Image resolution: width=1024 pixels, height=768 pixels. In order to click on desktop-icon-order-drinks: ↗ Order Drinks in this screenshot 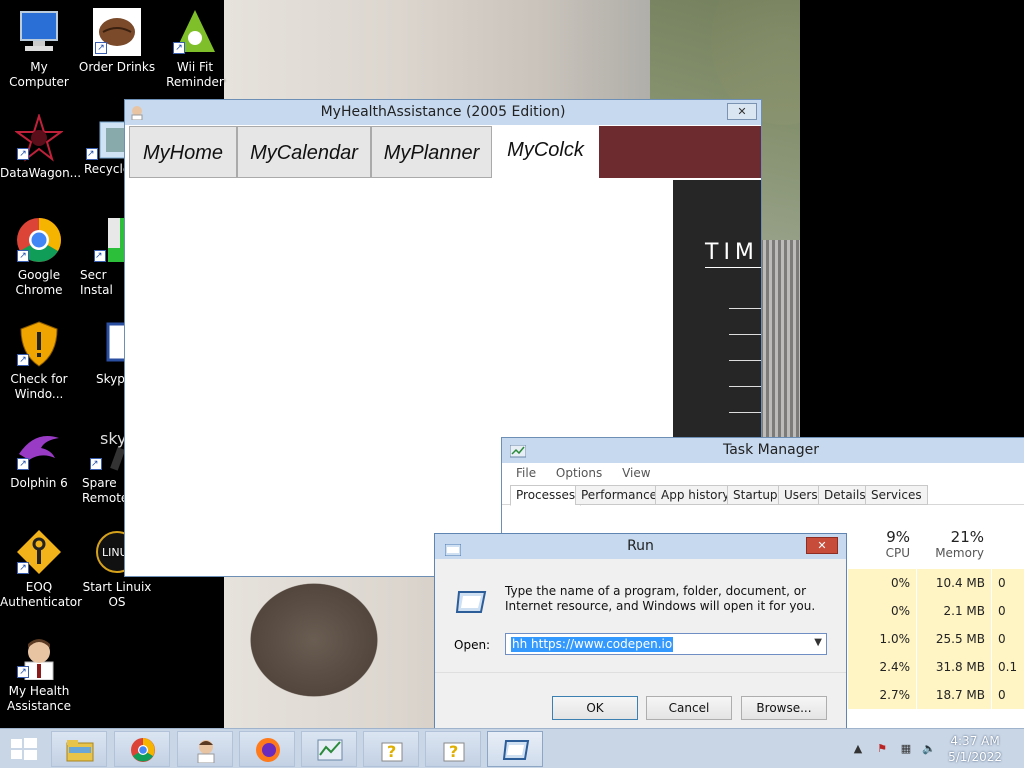, I will do `click(117, 41)`.